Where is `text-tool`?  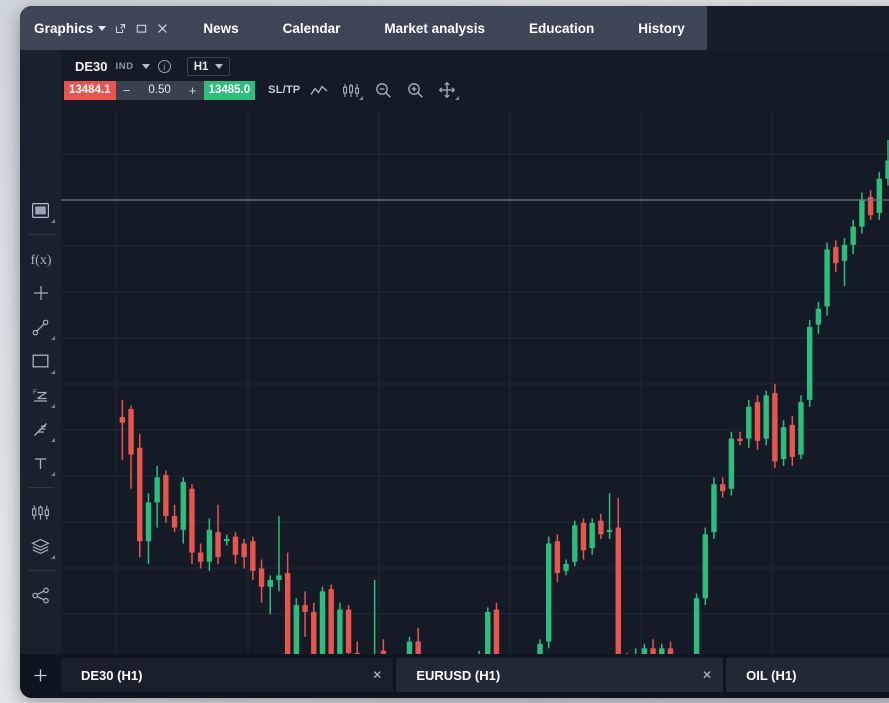 text-tool is located at coordinates (41, 463).